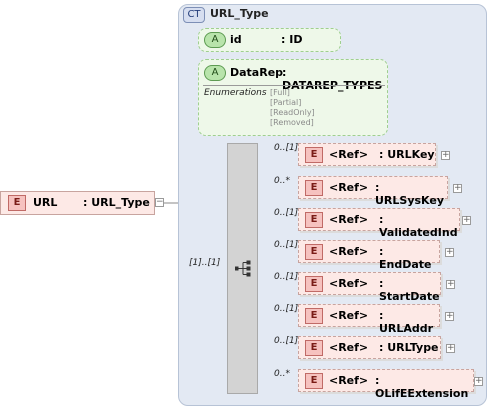  What do you see at coordinates (373, 191) in the screenshot?
I see `element-urlsyskey: E <Ref> : URLSysKey` at bounding box center [373, 191].